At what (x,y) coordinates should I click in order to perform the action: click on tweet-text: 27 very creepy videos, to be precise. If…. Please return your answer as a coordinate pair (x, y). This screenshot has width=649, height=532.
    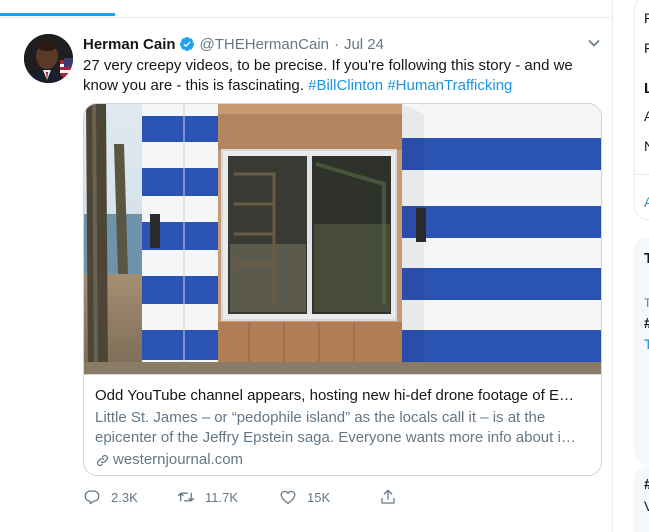
    Looking at the image, I should click on (340, 76).